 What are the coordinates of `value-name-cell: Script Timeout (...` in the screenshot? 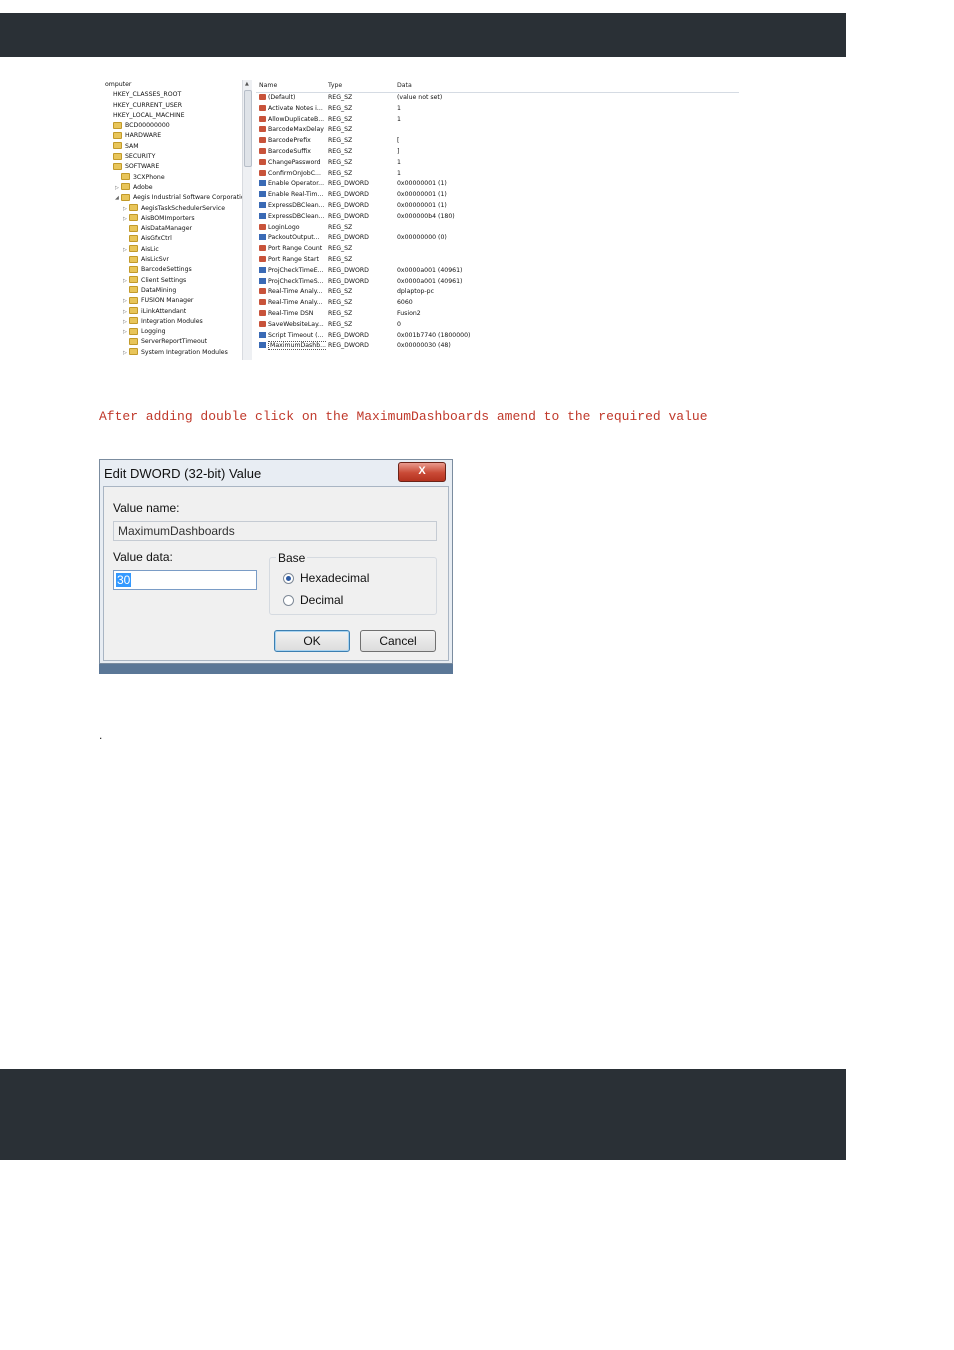 It's located at (293, 336).